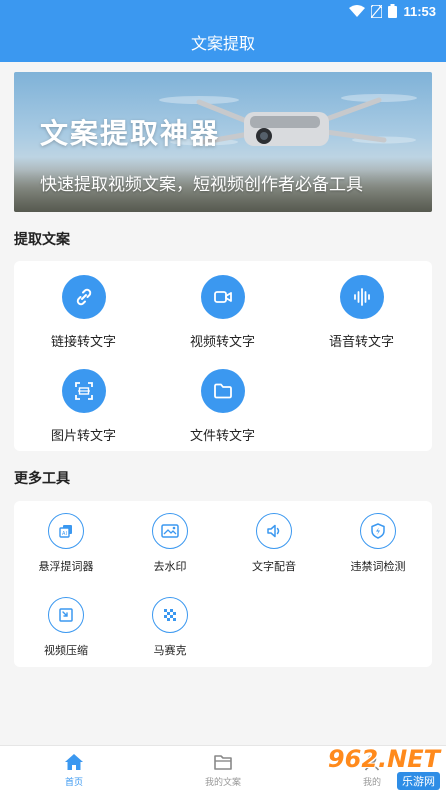  What do you see at coordinates (274, 566) in the screenshot?
I see `text-to-speech-label: 文字配音` at bounding box center [274, 566].